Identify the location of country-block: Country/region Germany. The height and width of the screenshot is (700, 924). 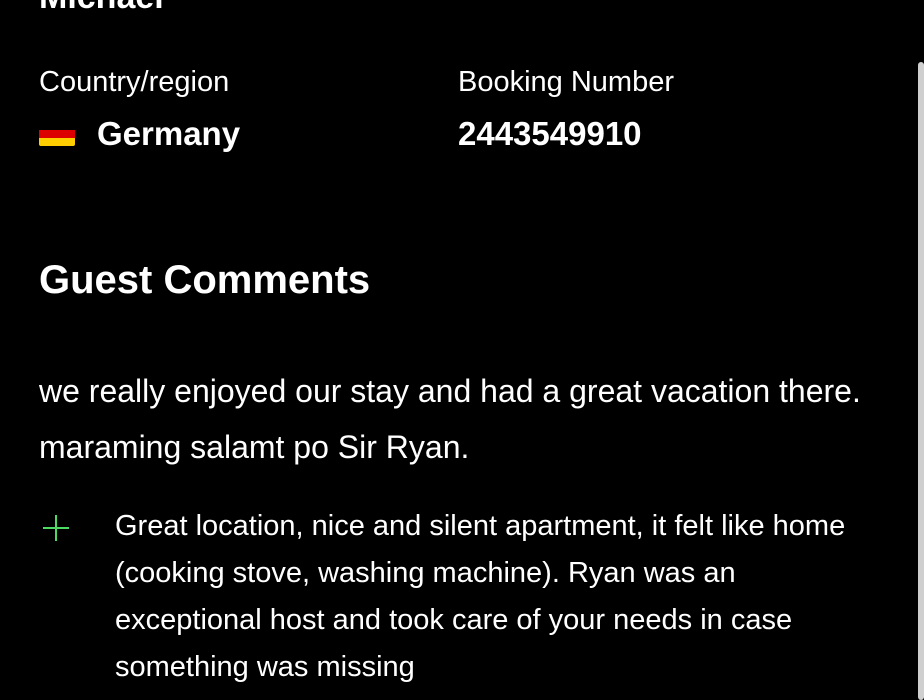
(139, 109).